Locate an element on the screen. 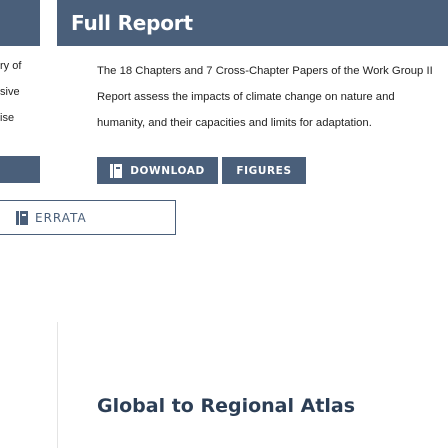  left-description-line: ise is located at coordinates (7, 118).